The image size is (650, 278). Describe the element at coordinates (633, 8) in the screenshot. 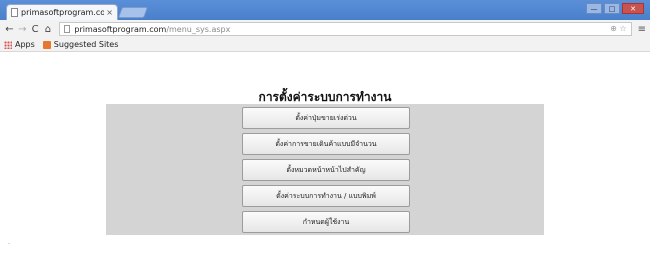

I see `close-window-button: ✕` at that location.